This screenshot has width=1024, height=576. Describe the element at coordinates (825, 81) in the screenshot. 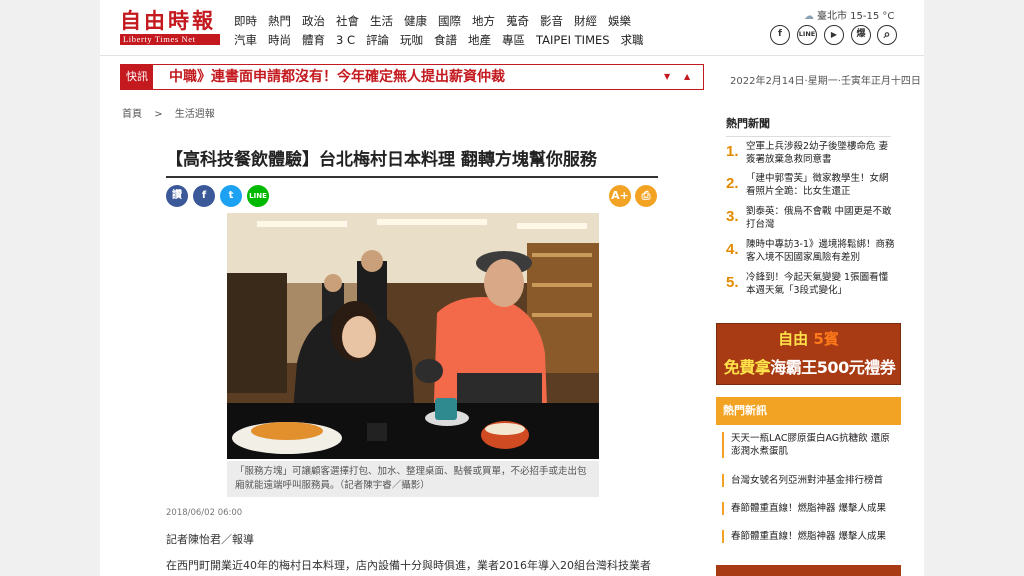

I see `current-date: 2022年2月14日·星期一·壬寅年正月十四日` at that location.